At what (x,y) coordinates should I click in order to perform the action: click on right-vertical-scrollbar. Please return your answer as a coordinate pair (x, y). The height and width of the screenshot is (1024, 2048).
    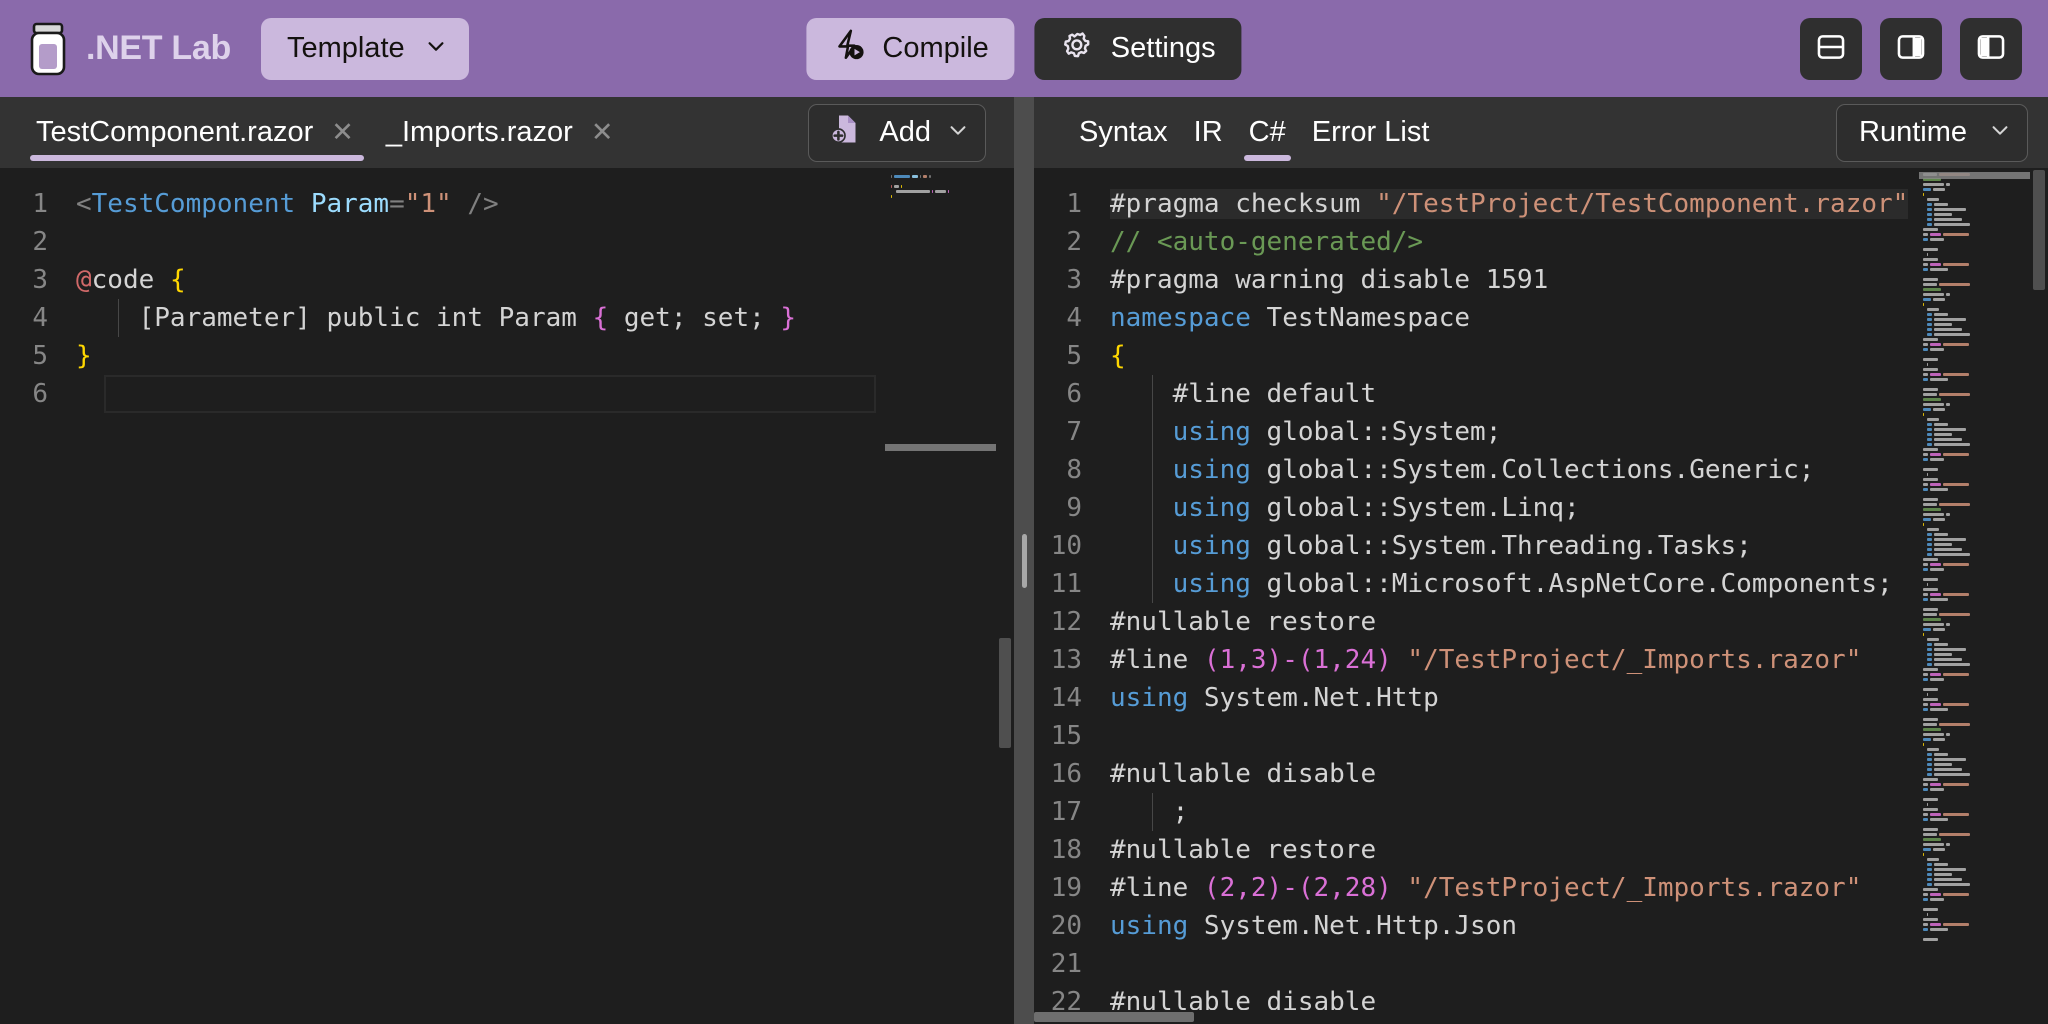
    Looking at the image, I should click on (2039, 589).